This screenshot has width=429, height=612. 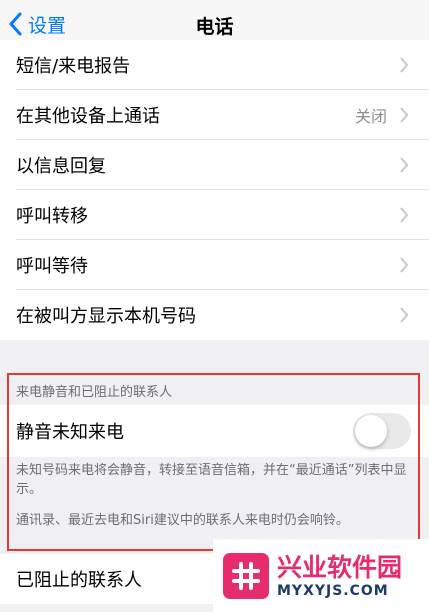 What do you see at coordinates (106, 316) in the screenshot?
I see `settings-row-label: 在被叫方显示本机号码` at bounding box center [106, 316].